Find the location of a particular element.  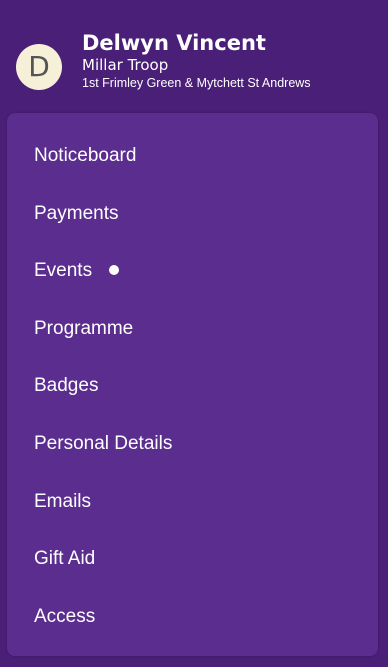

menu-item-access: Access is located at coordinates (64, 617).